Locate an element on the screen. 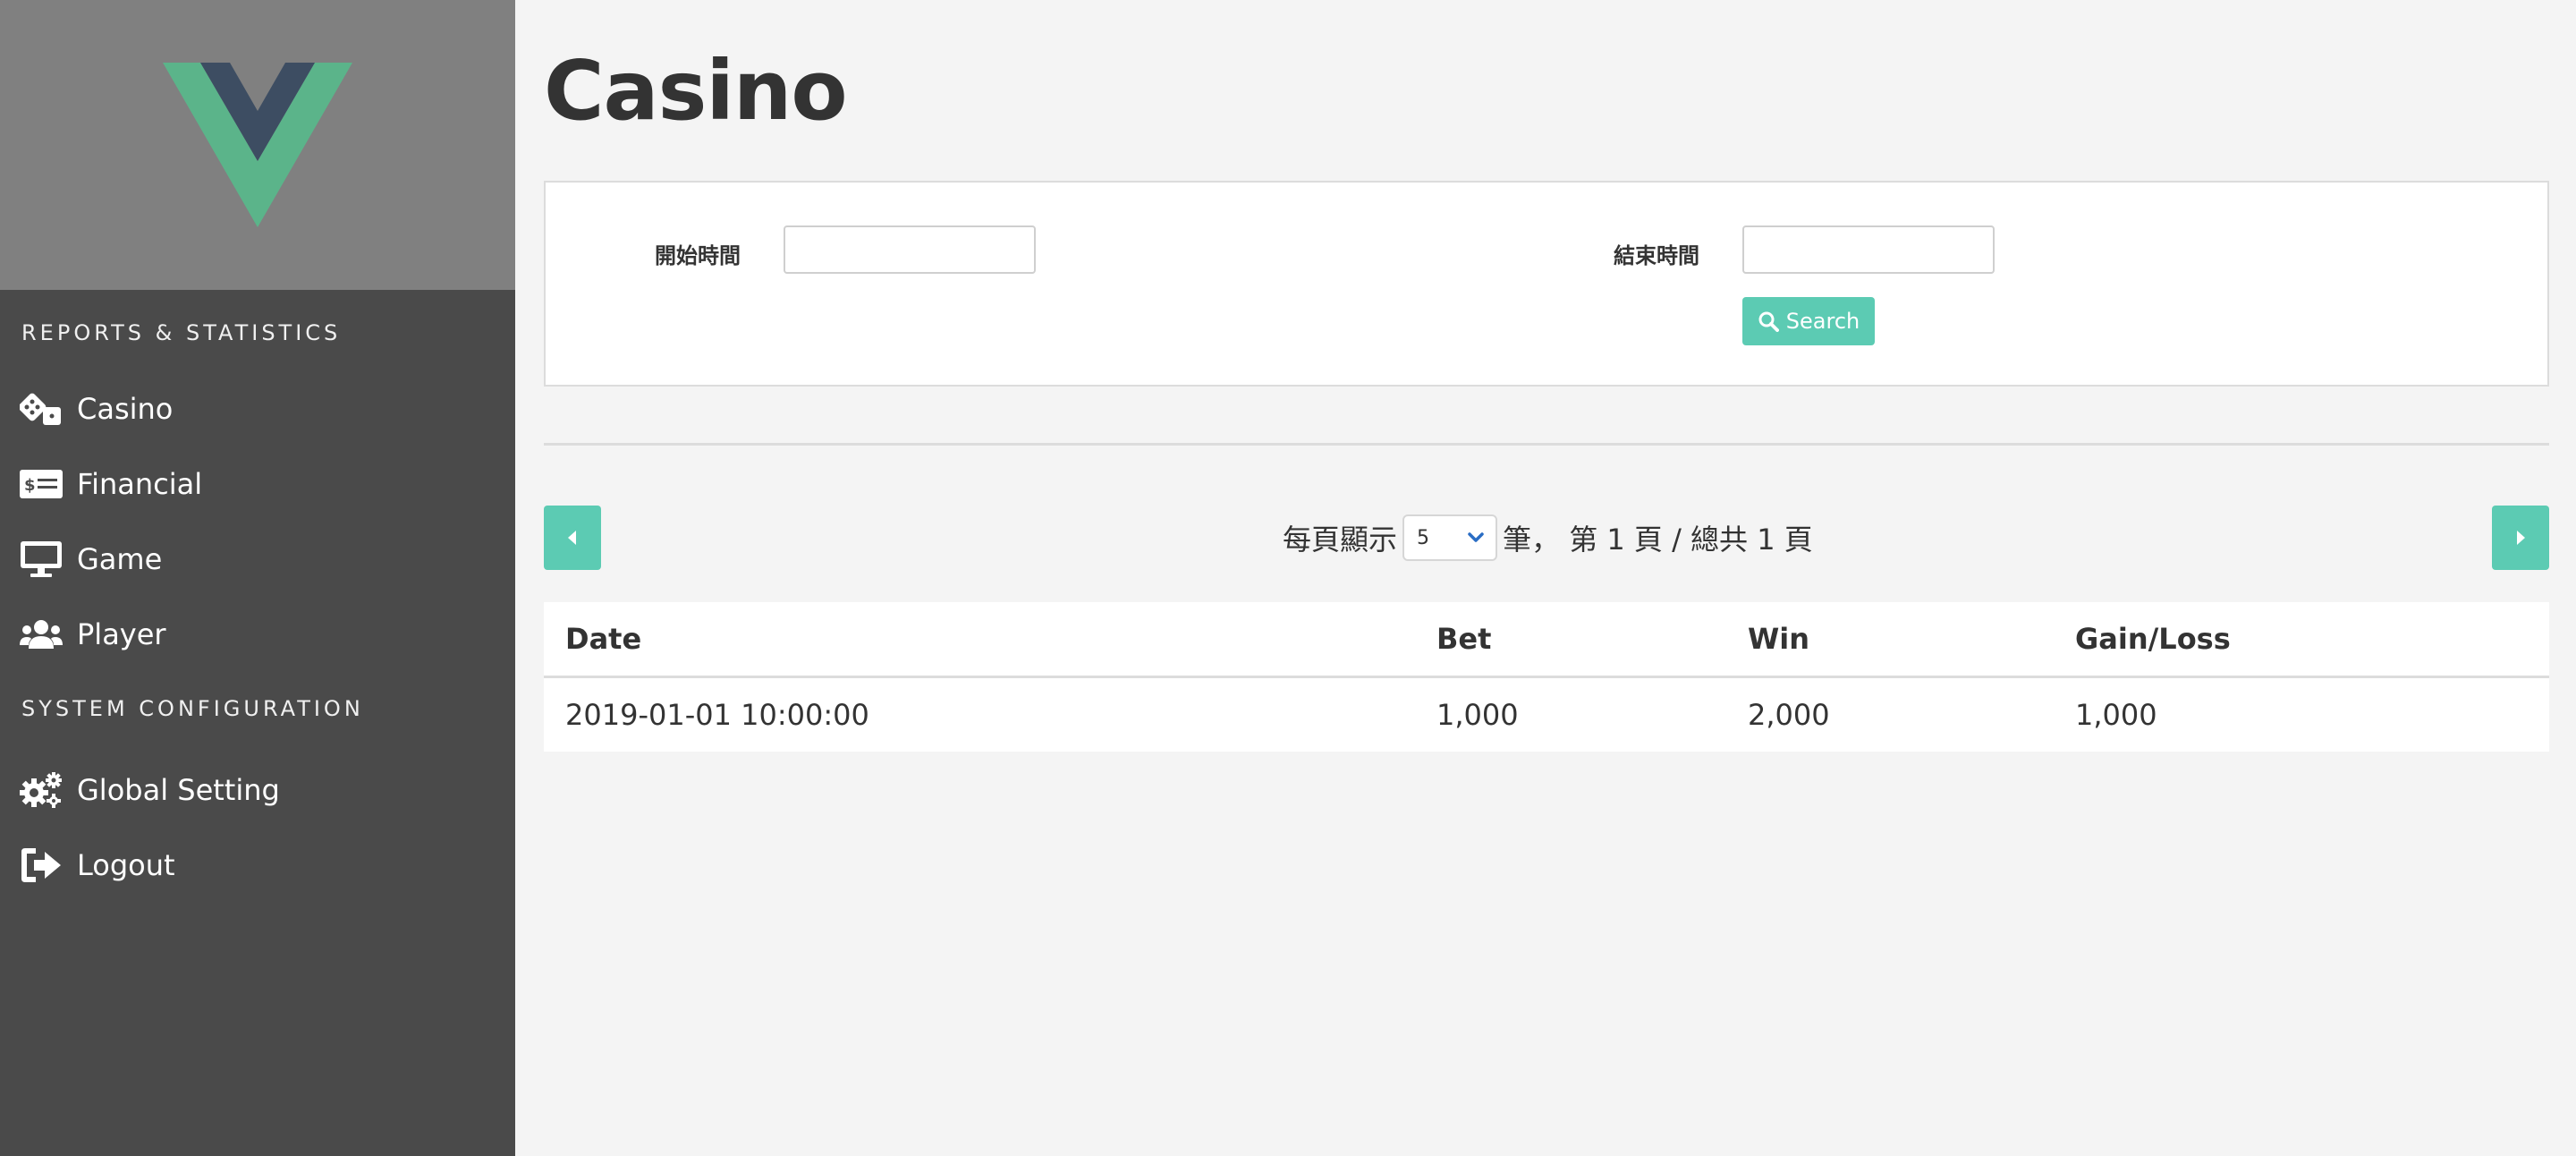 Image resolution: width=2576 pixels, height=1156 pixels. logo-area is located at coordinates (257, 145).